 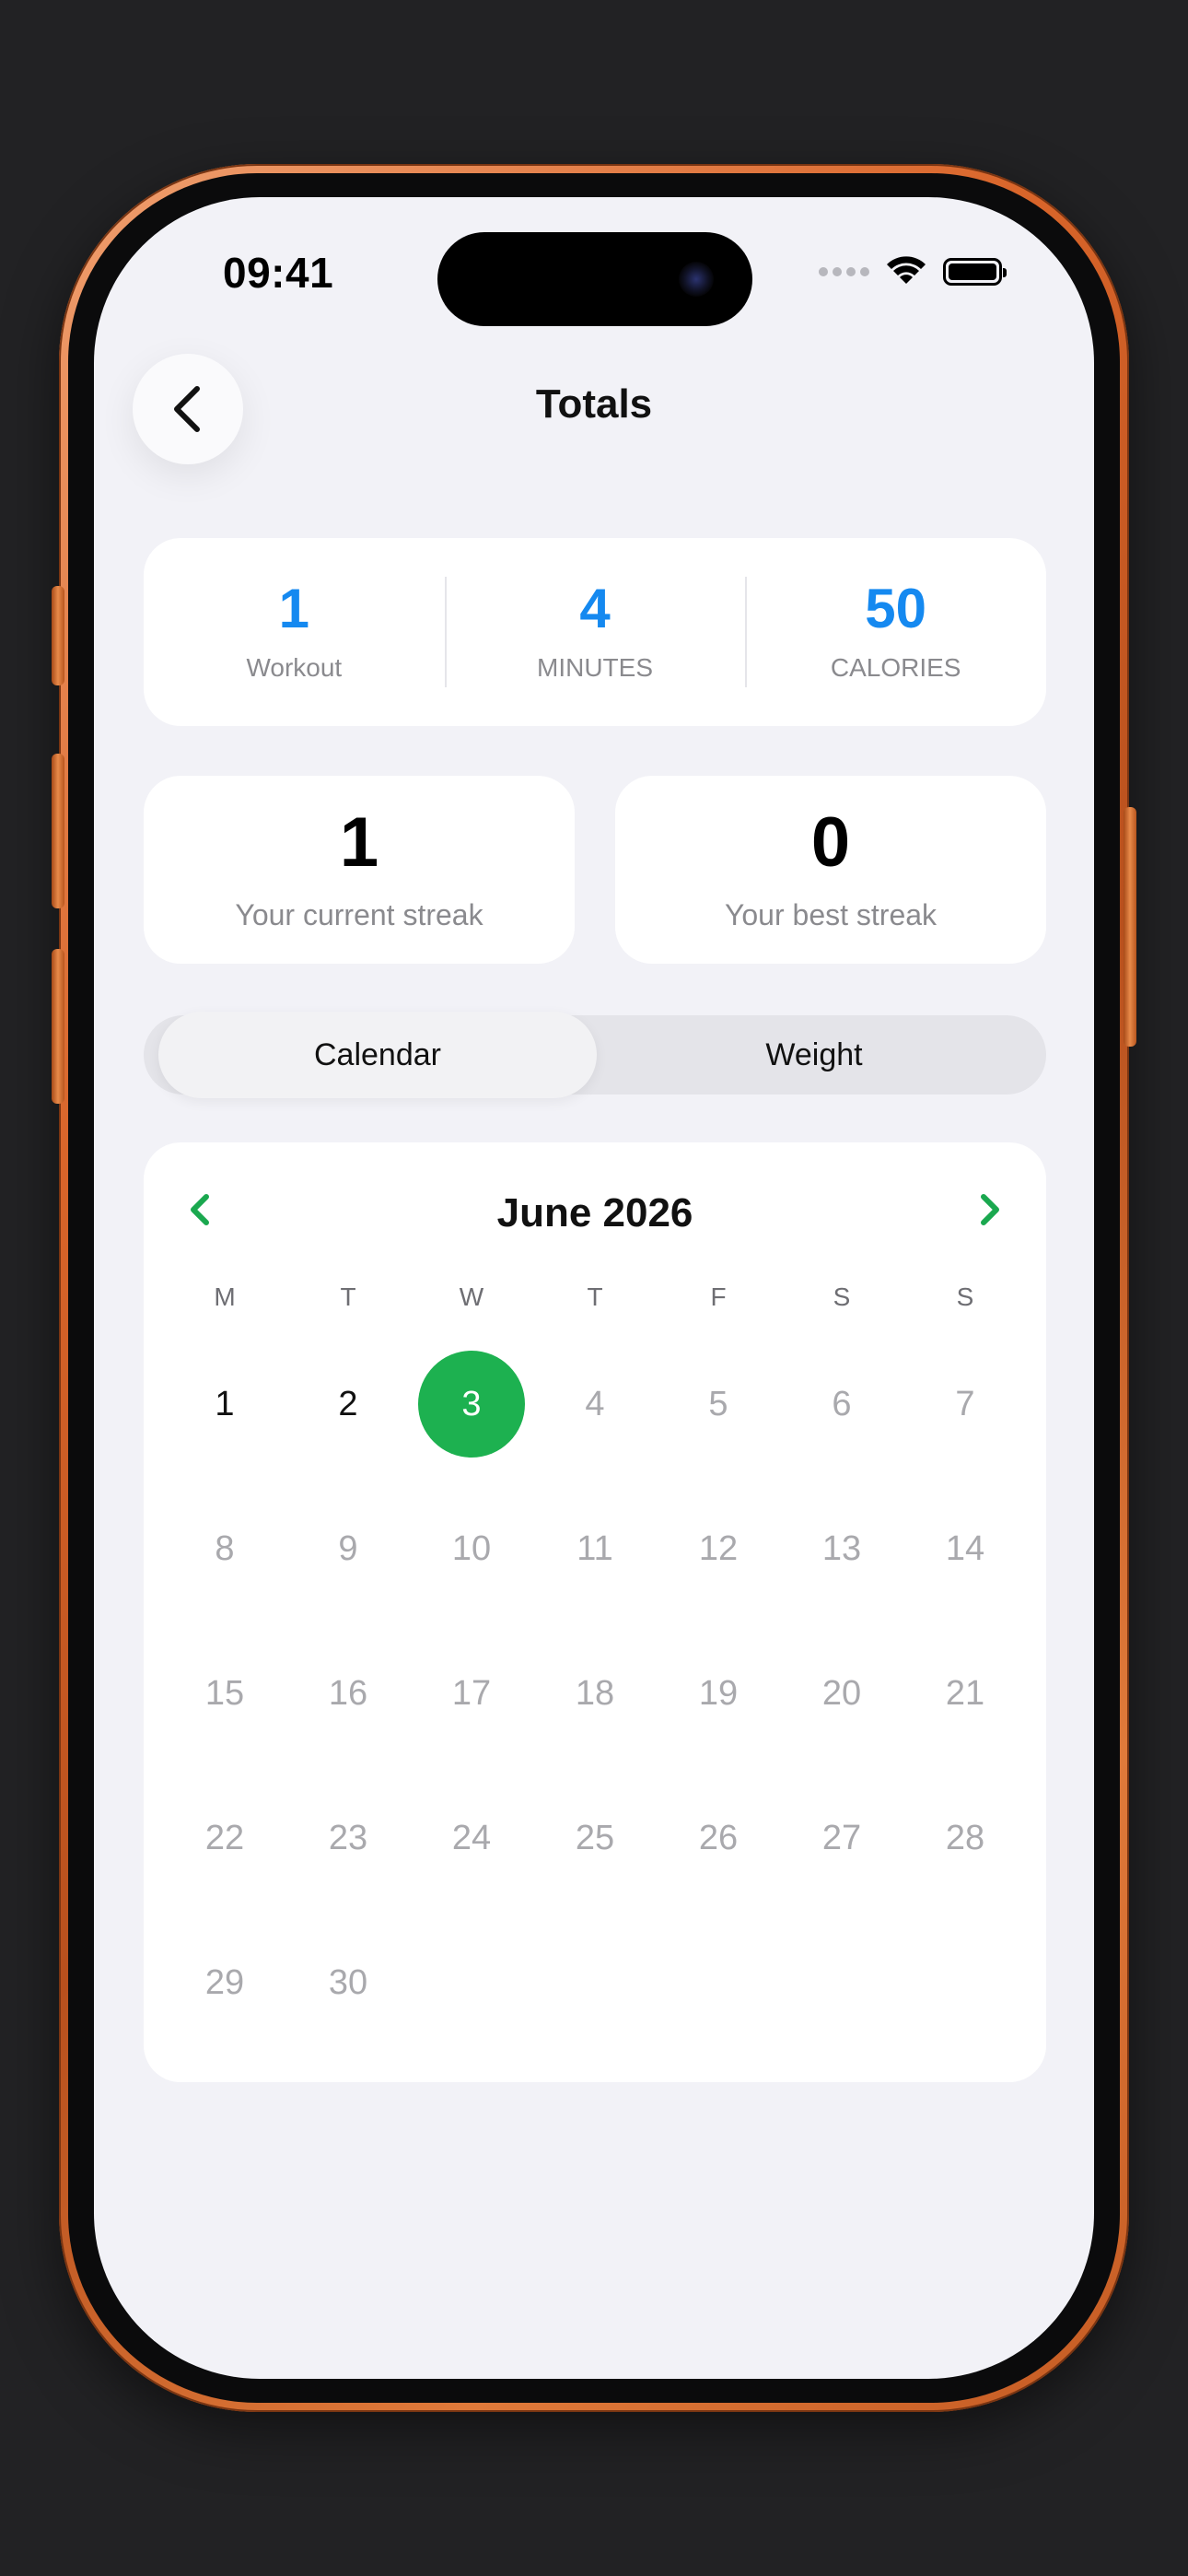 I want to click on status-time: 09:41, so click(x=278, y=273).